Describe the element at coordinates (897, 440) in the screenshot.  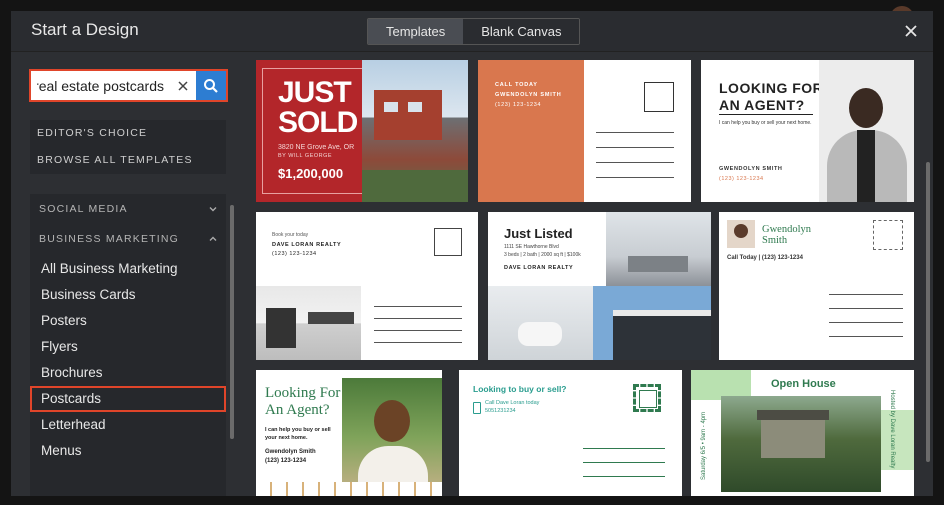
I see `green-accent-right` at that location.